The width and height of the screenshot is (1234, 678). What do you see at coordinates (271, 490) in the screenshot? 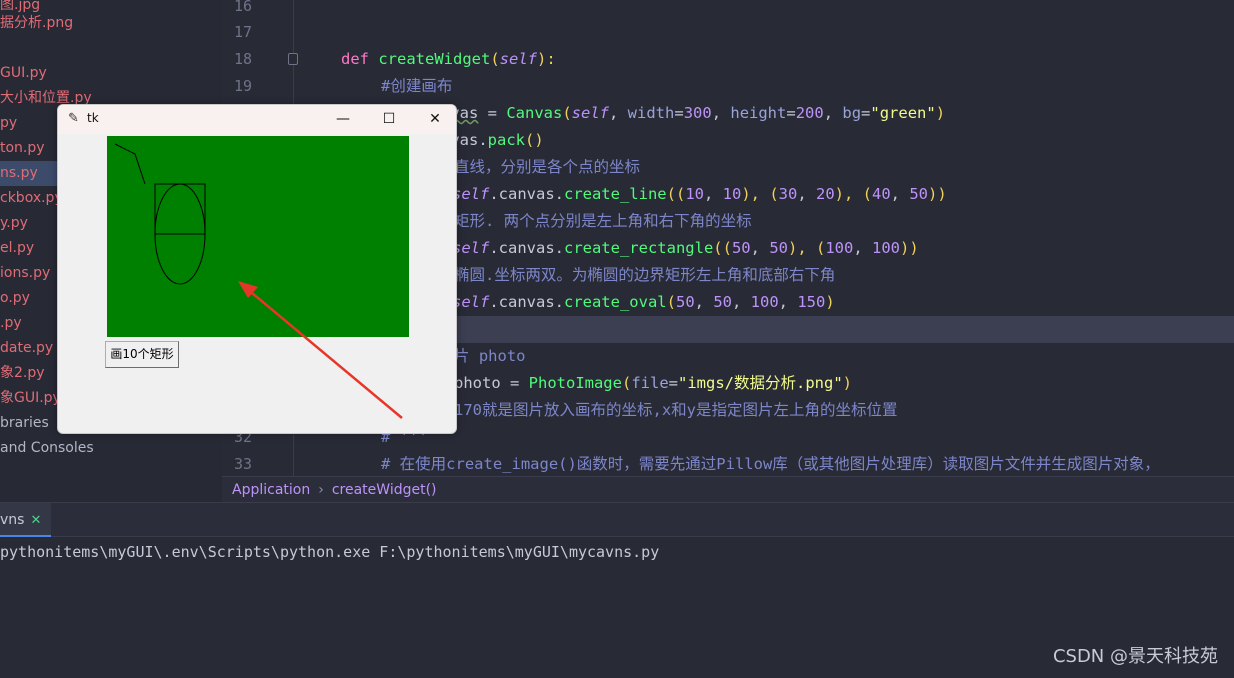
I see `breadcrumb-item-class: Application` at bounding box center [271, 490].